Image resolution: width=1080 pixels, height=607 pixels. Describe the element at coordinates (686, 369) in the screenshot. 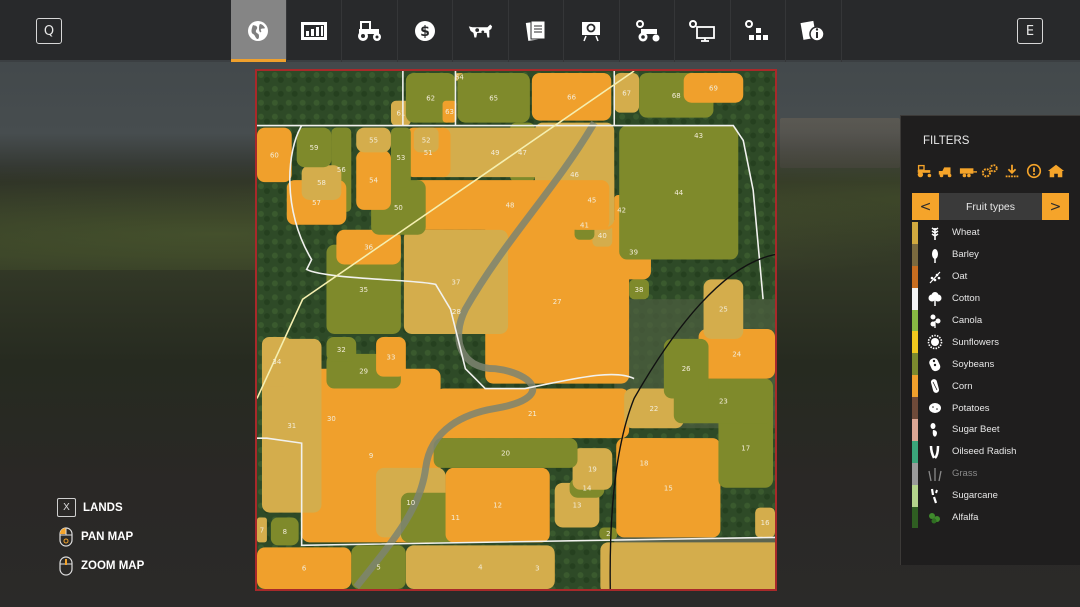

I see `field-number-label: 26` at that location.